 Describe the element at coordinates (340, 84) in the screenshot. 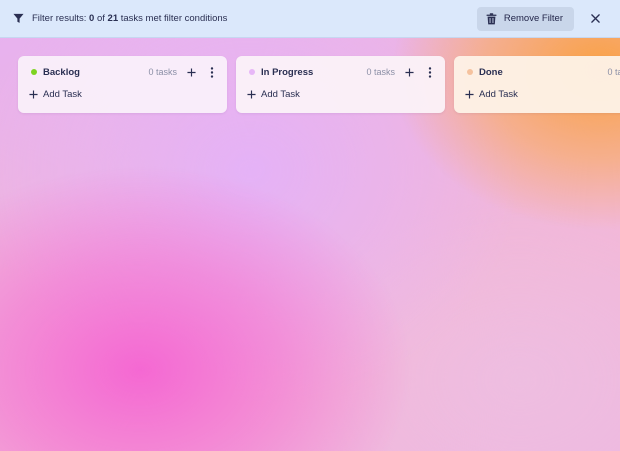

I see `column-in-progress: In Progress 0 tasks Add Task` at that location.